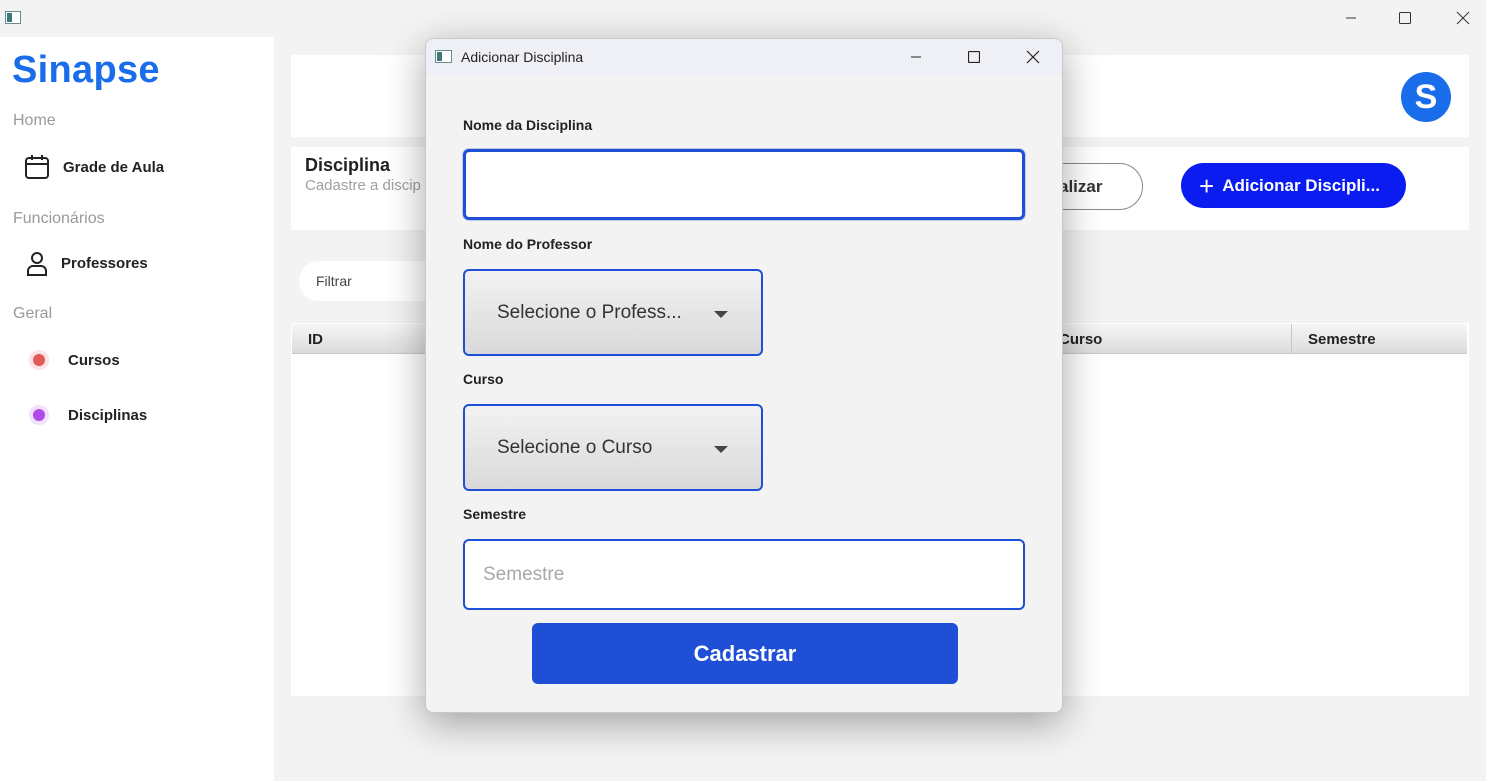 This screenshot has height=781, width=1486. Describe the element at coordinates (1207, 185) in the screenshot. I see `plus-icon: +` at that location.